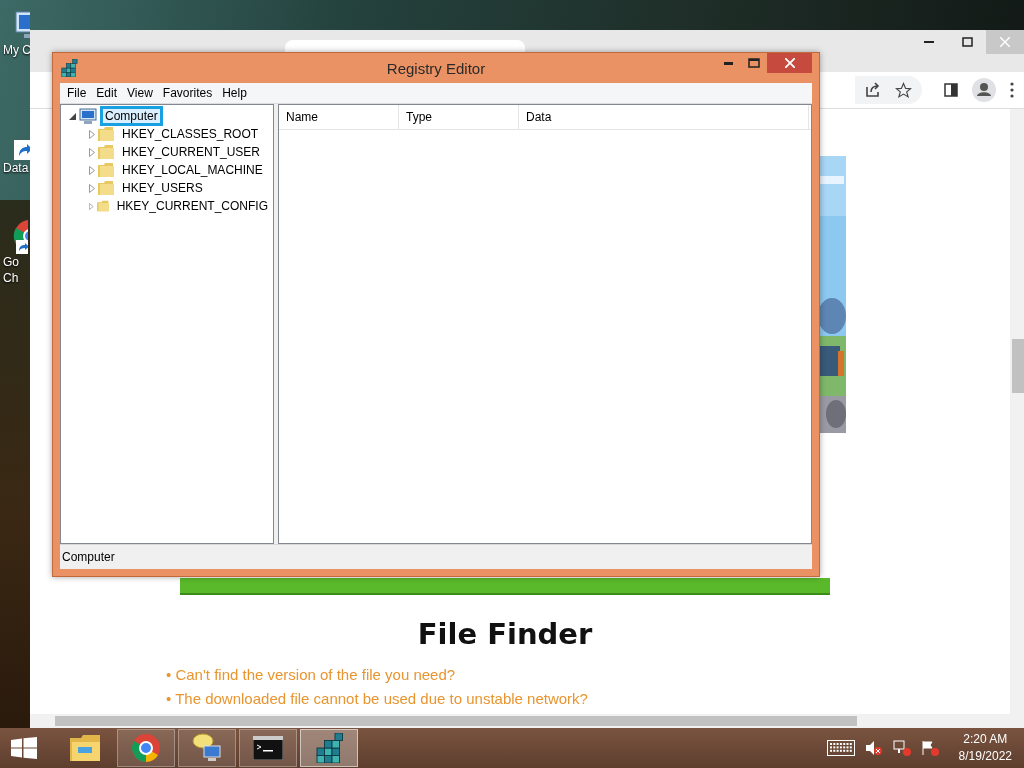 The width and height of the screenshot is (1024, 768). Describe the element at coordinates (15, 168) in the screenshot. I see `icon-label: Data` at that location.